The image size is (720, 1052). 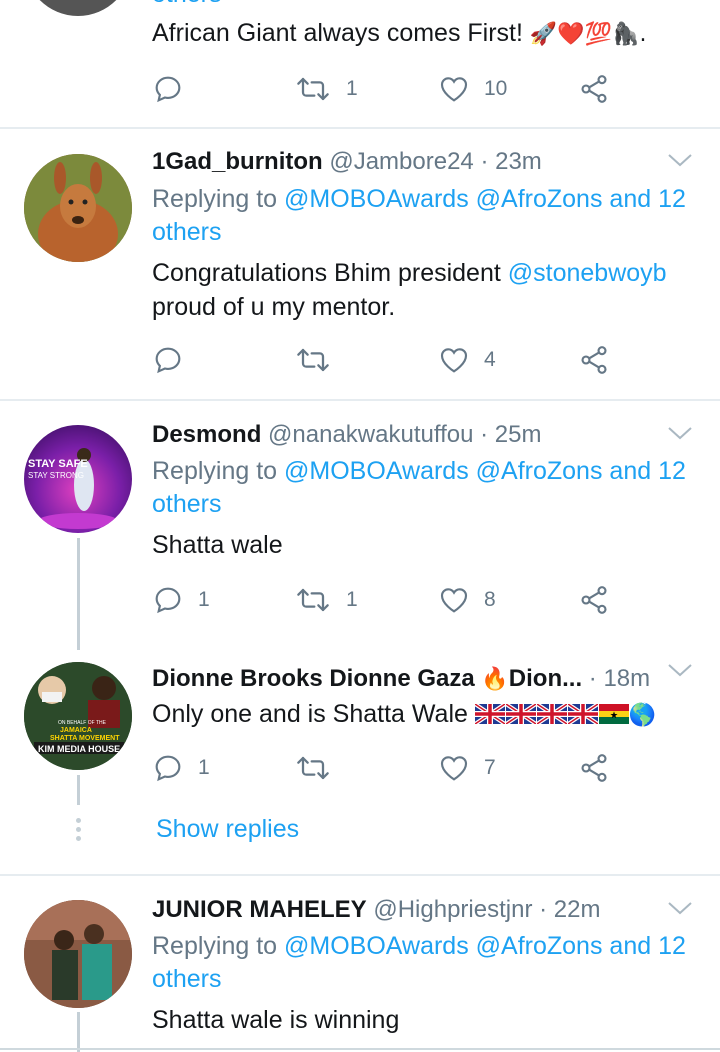 I want to click on like-count: 7, so click(x=490, y=767).